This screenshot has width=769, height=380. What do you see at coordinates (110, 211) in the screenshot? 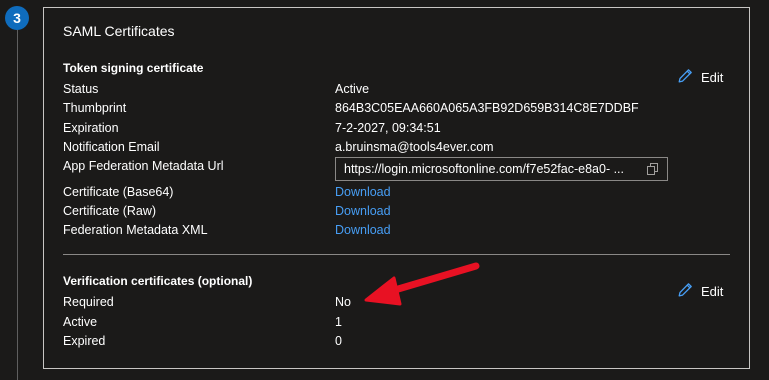
I see `cert-raw-label: Certificate (Raw)` at bounding box center [110, 211].